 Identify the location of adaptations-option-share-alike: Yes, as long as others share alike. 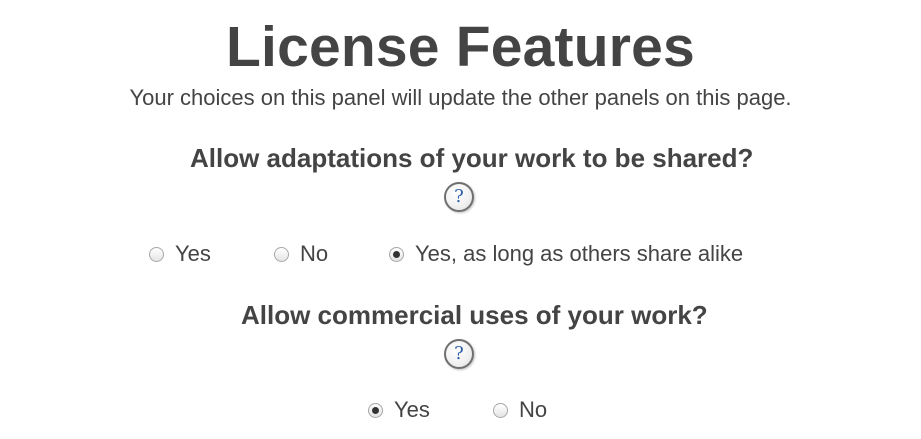
(566, 254).